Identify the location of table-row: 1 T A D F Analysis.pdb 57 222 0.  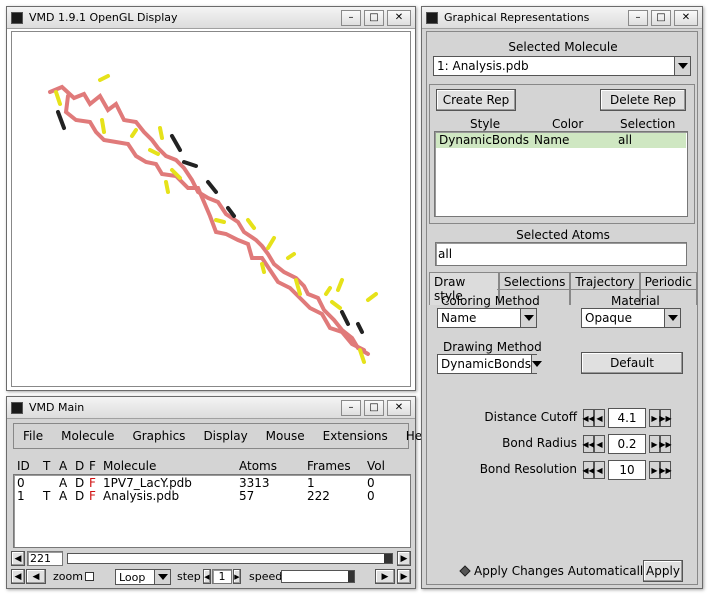
(212, 496).